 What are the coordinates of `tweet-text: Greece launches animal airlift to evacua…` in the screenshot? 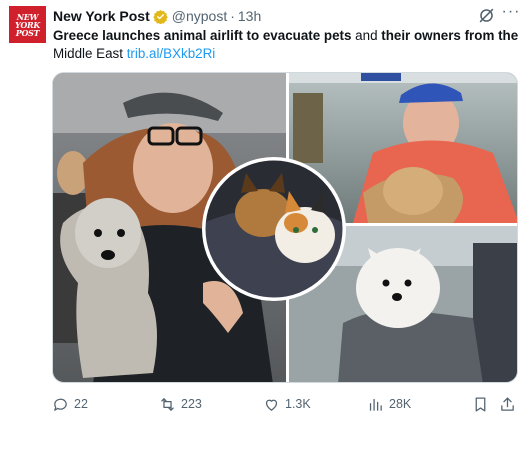 It's located at (288, 45).